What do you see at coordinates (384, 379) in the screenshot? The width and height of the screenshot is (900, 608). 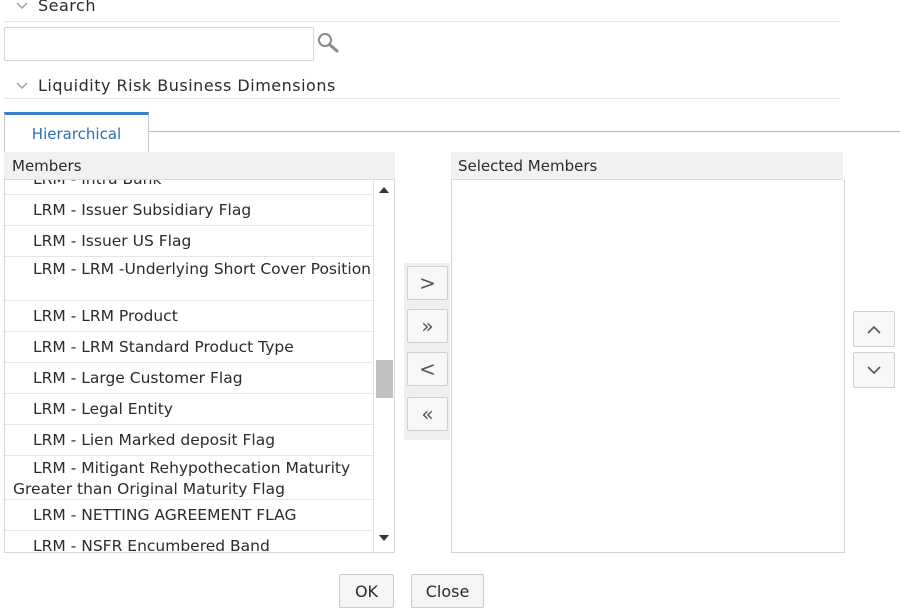 I see `scrollbar-thumb` at bounding box center [384, 379].